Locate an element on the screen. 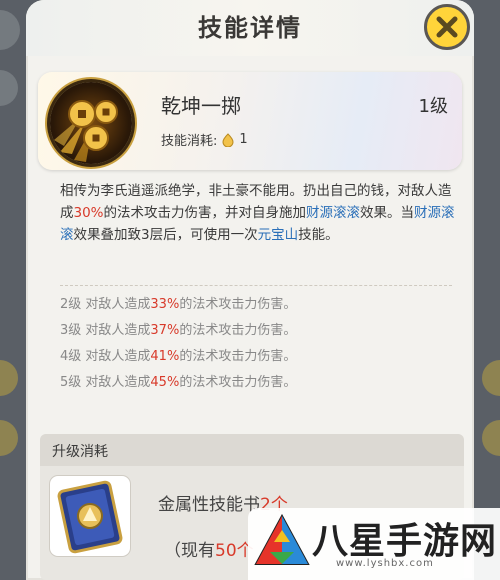 This screenshot has height=580, width=500. level-percent: 45% is located at coordinates (165, 382).